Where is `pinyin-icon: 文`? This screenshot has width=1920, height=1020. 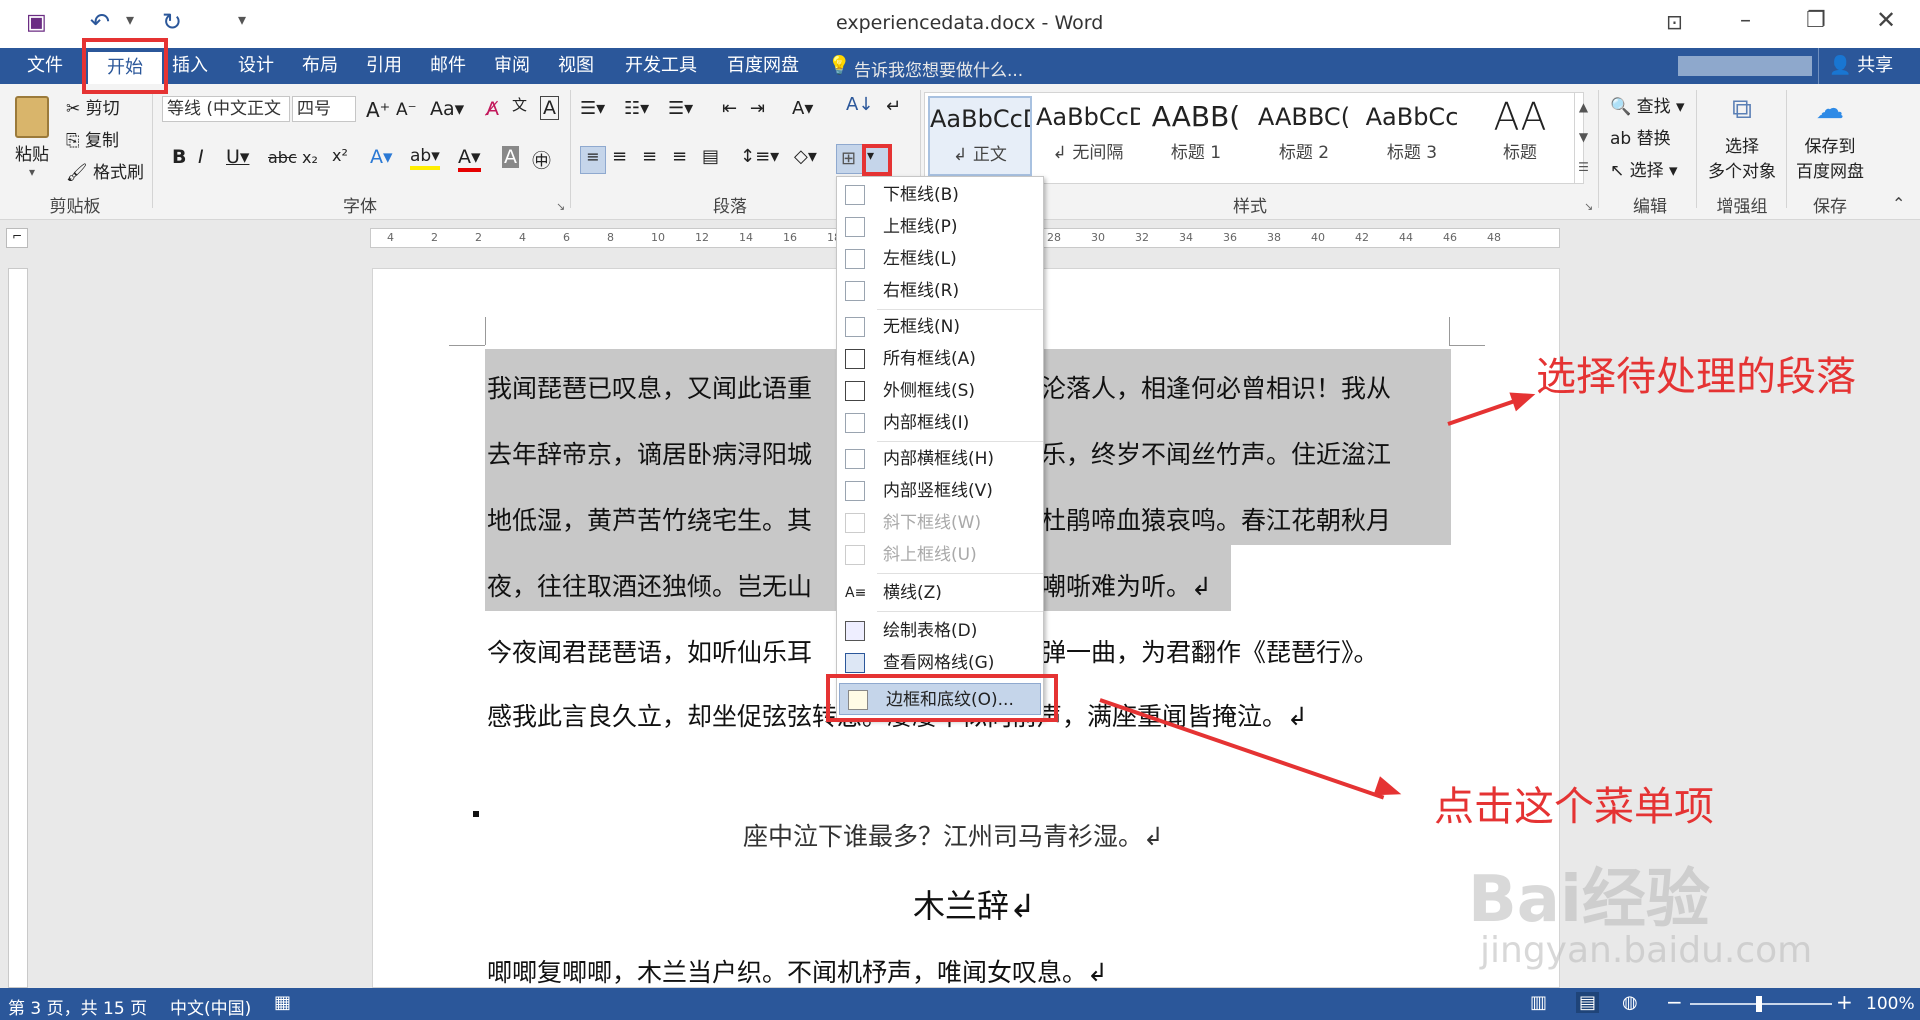
pinyin-icon: 文 is located at coordinates (519, 104).